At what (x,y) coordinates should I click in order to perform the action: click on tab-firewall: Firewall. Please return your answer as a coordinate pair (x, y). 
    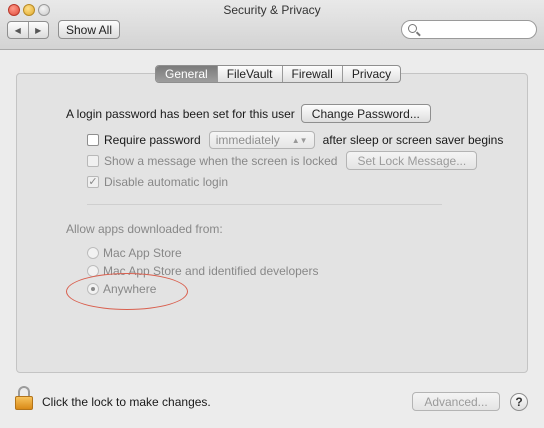
    Looking at the image, I should click on (311, 74).